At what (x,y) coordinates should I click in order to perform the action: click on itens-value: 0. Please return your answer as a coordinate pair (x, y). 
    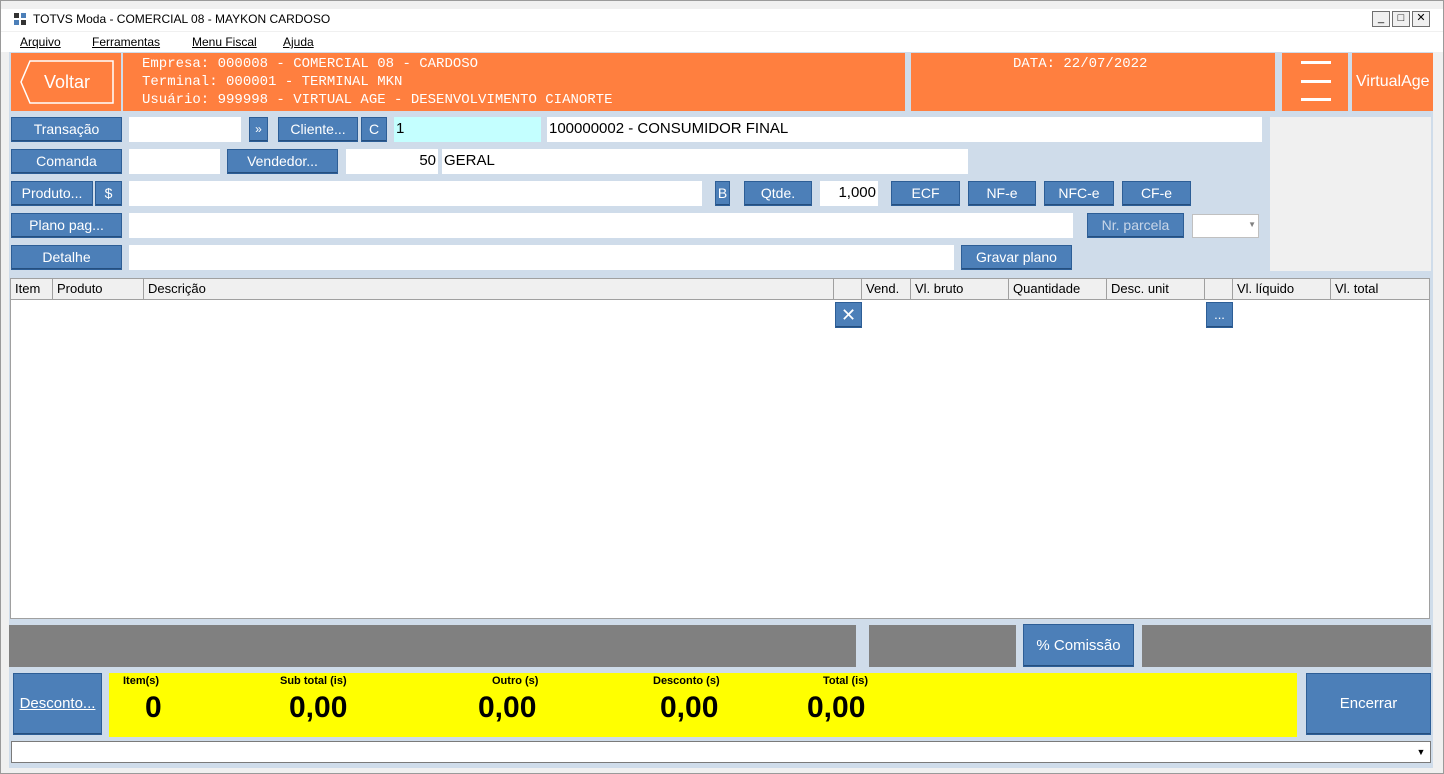
    Looking at the image, I should click on (153, 707).